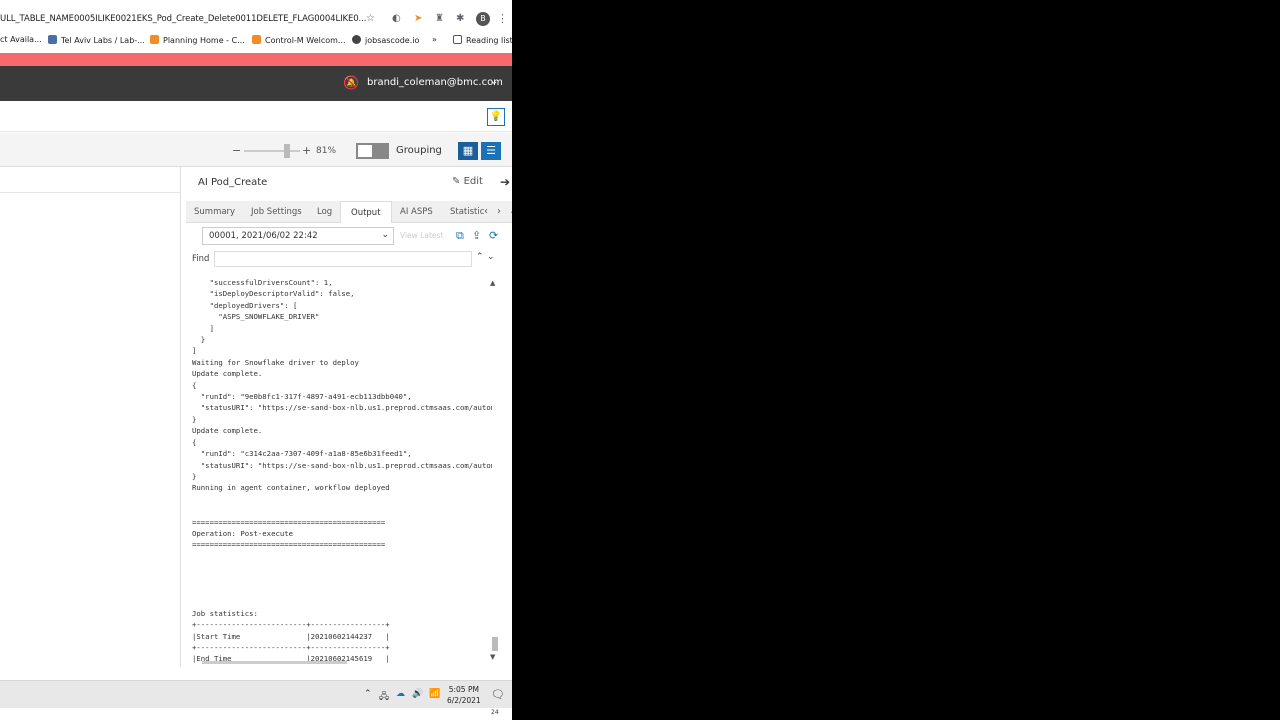 The width and height of the screenshot is (1280, 720). Describe the element at coordinates (351, 83) in the screenshot. I see `notifications-off-icon: 🔕` at that location.